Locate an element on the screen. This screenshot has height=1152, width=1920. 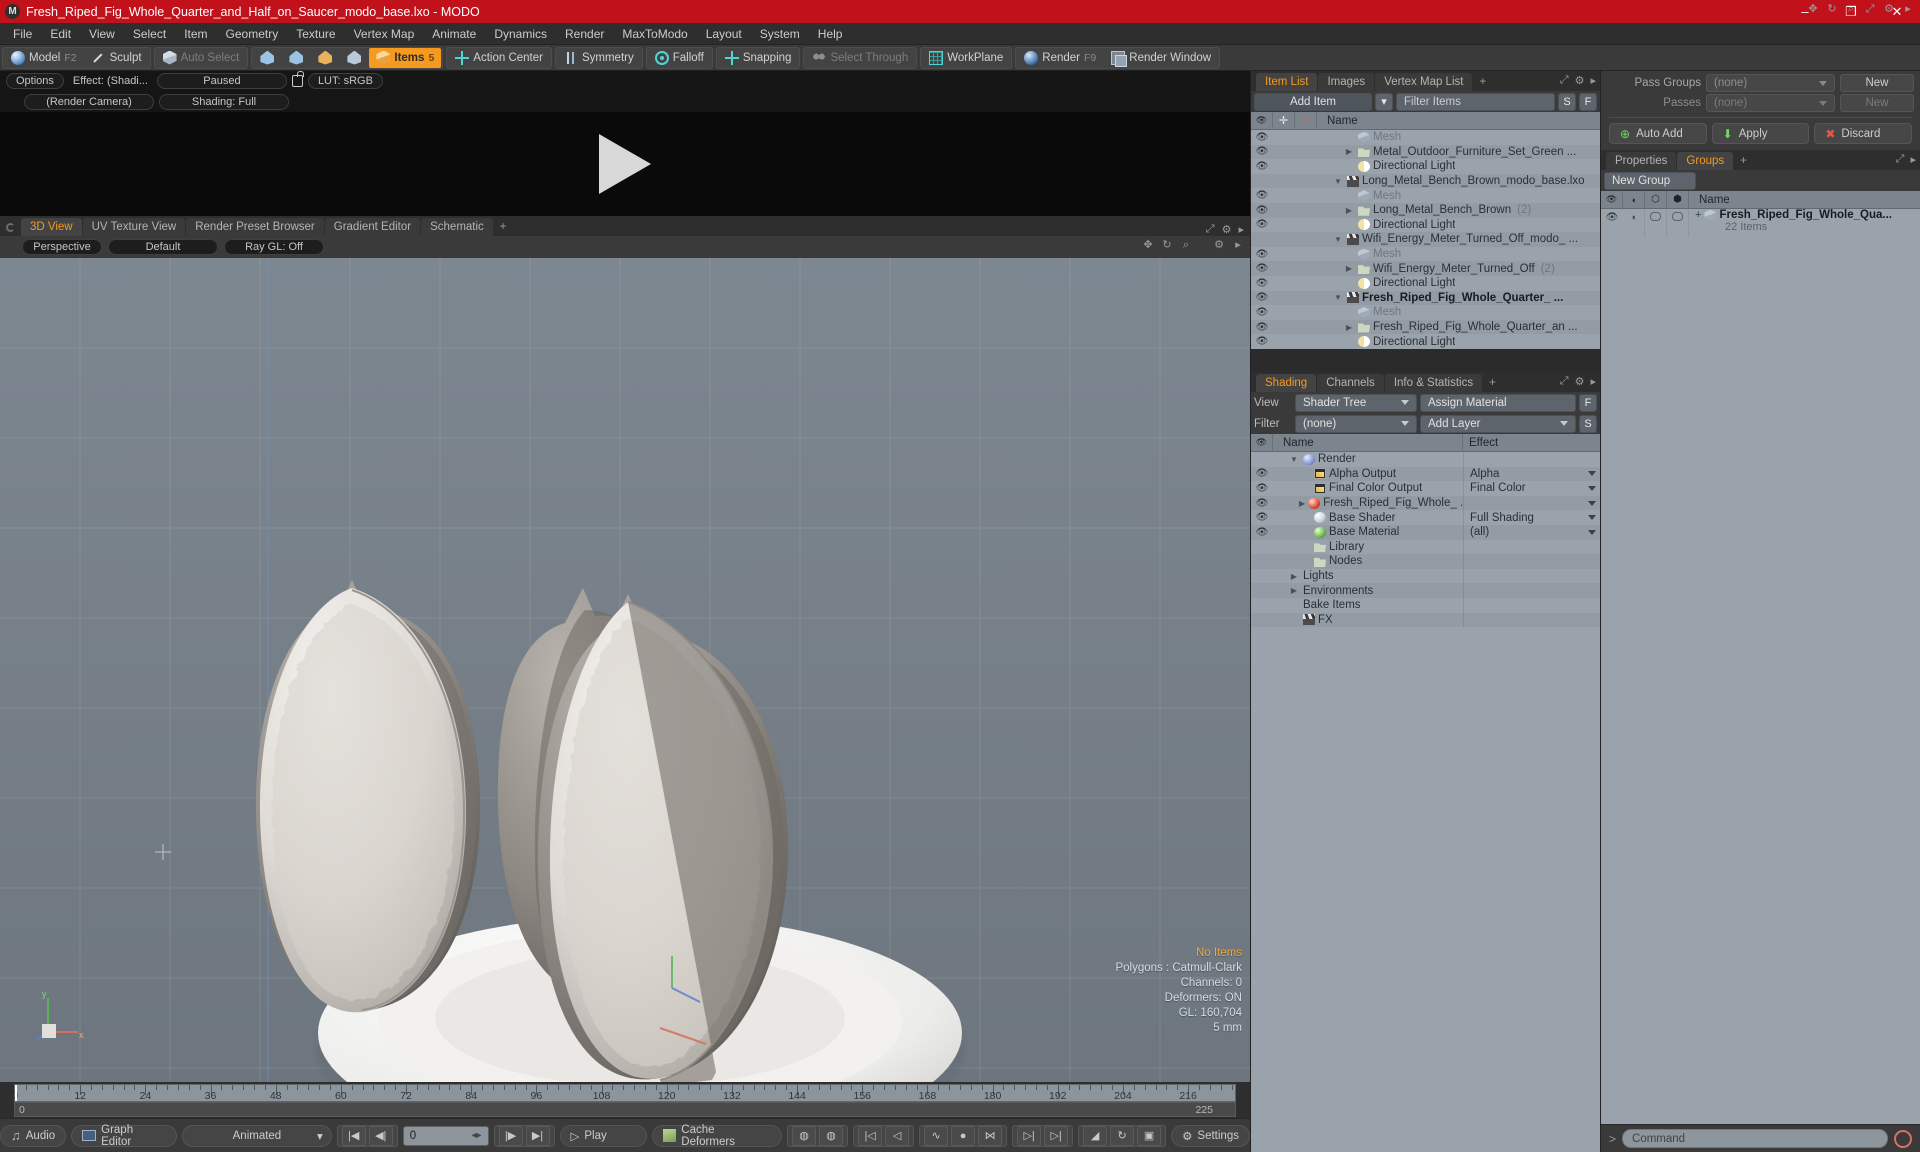
shading-row: 👁 Alpha Output Alpha is located at coordinates (1425, 474).